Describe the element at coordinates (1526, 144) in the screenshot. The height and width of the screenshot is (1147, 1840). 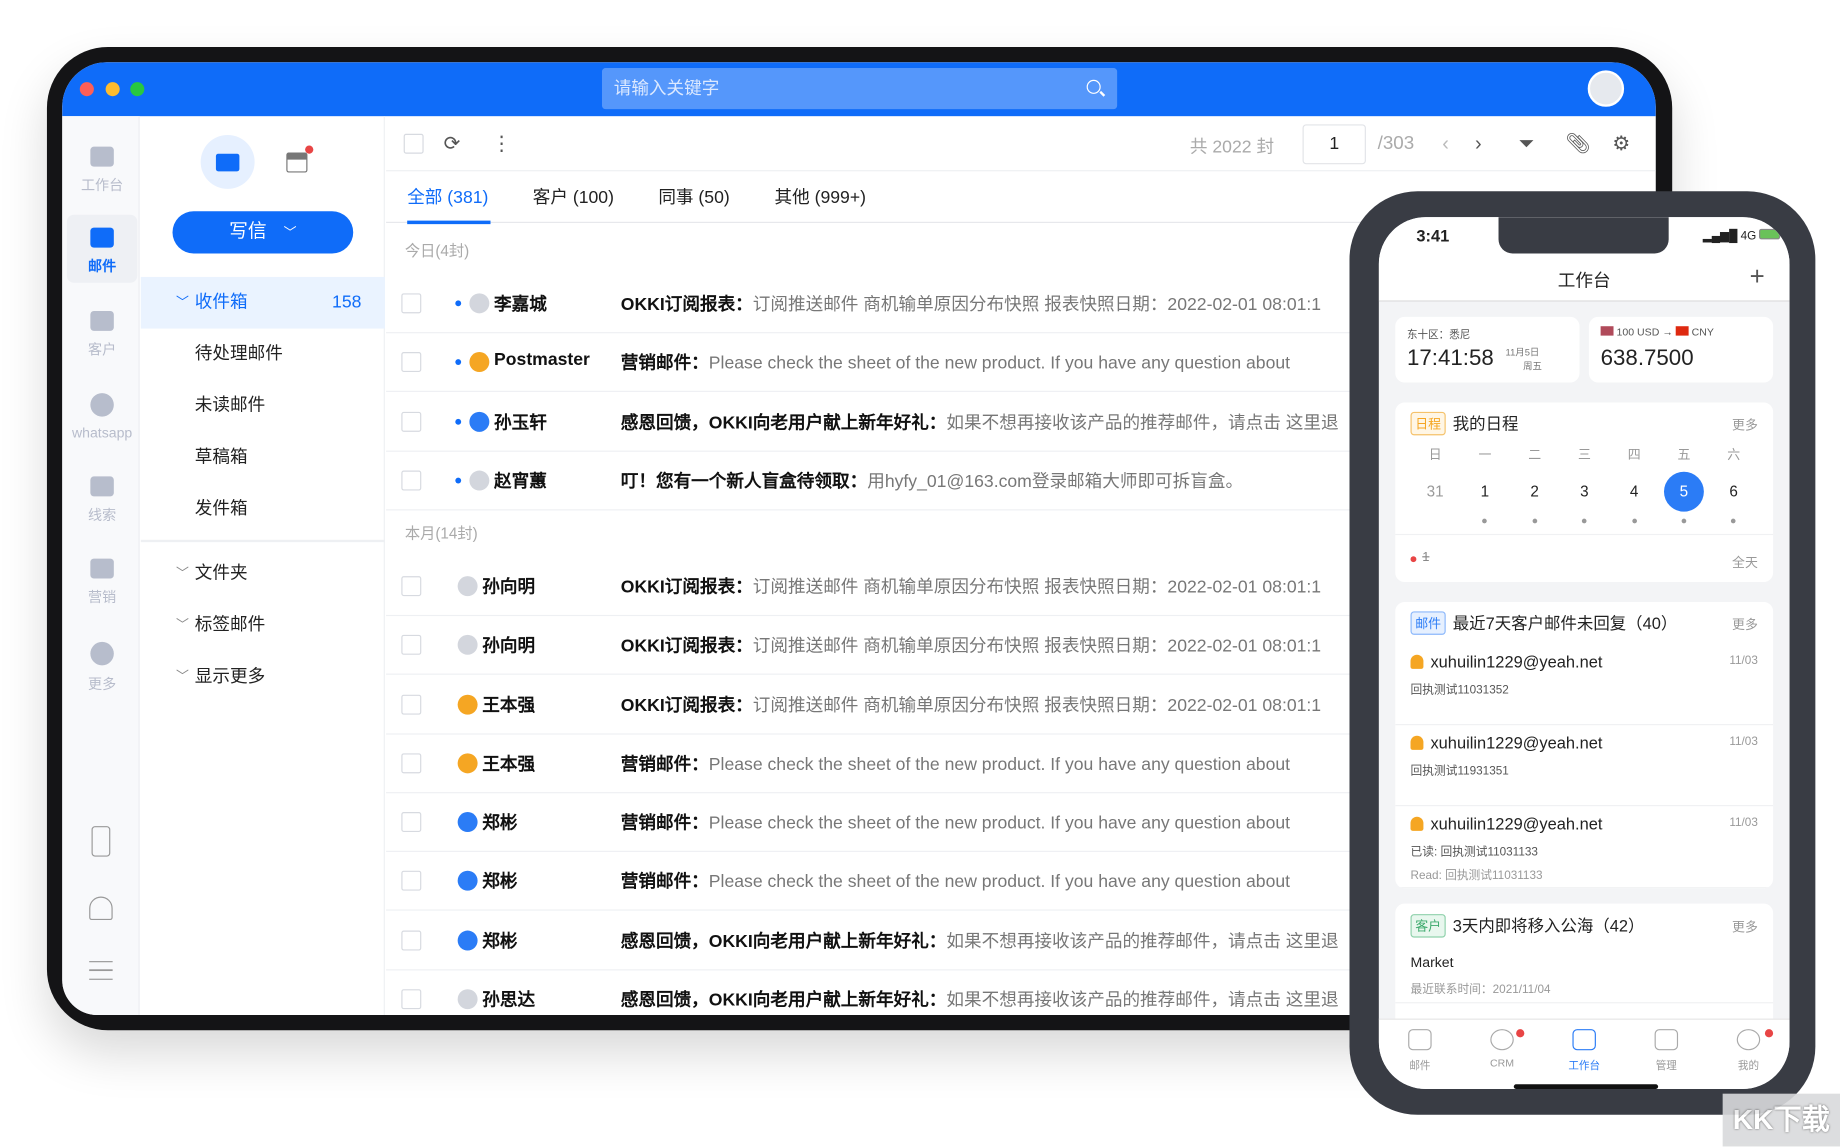
I see `filter-icon: ⏷` at that location.